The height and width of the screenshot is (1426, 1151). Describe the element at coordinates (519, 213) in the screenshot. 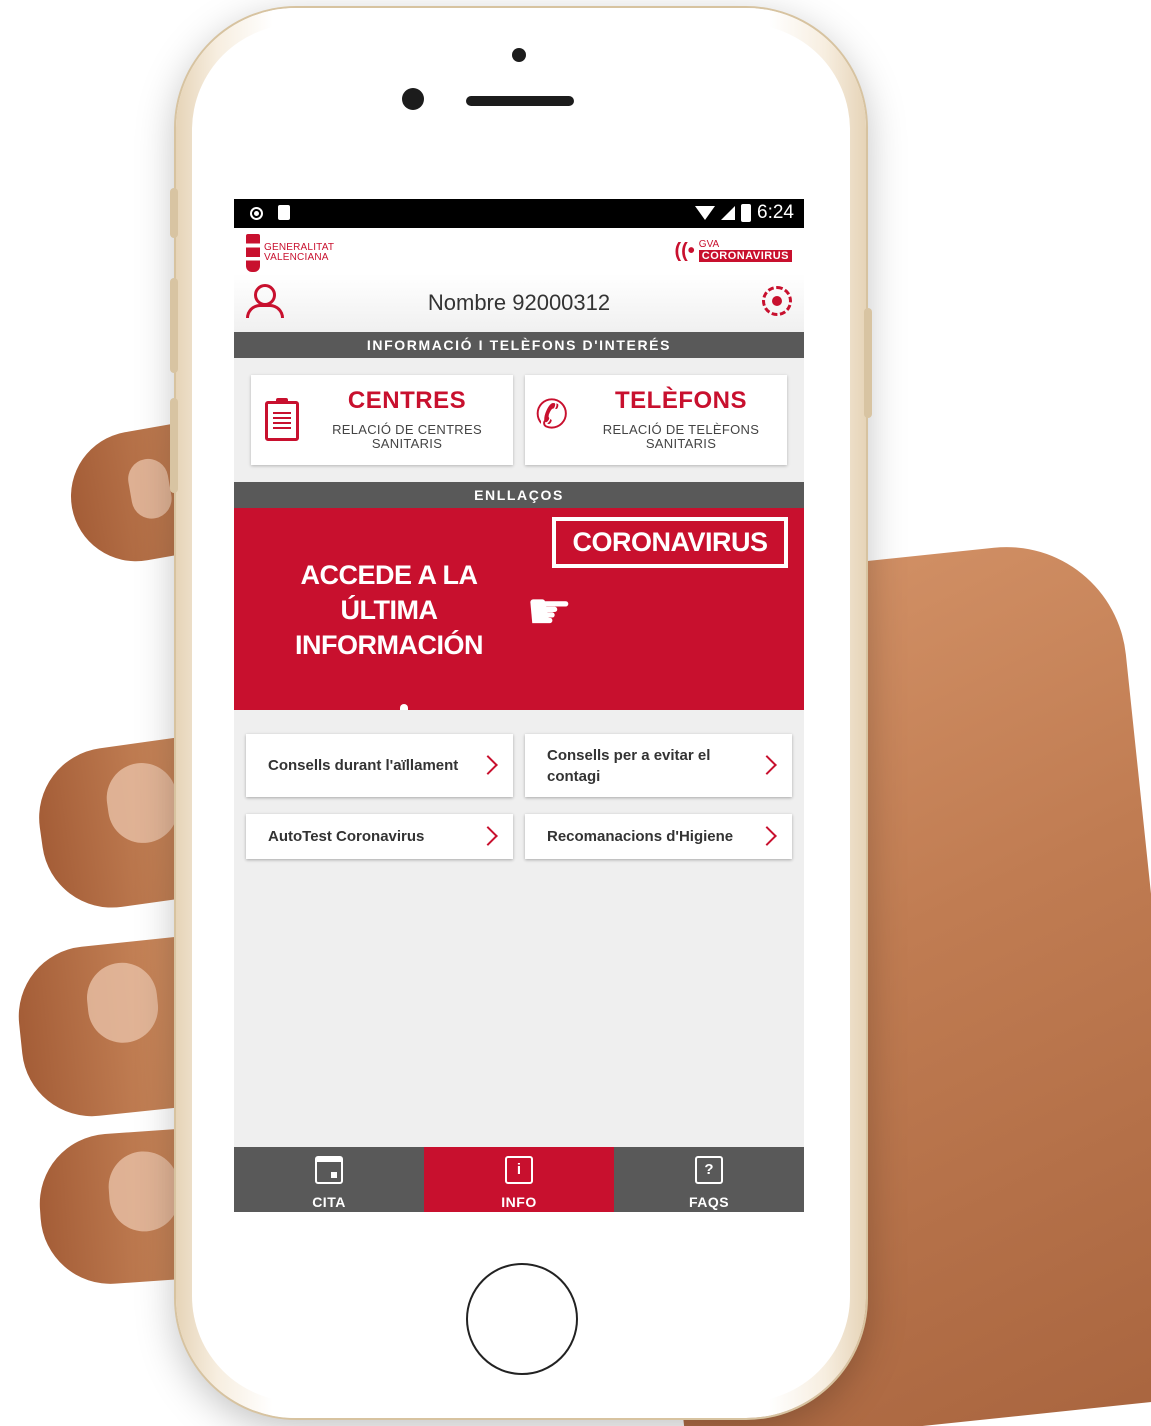

I see `status-bar: 6:24` at that location.